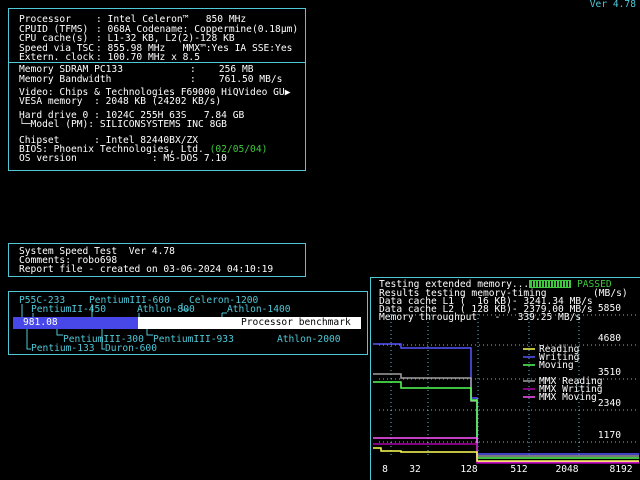  Describe the element at coordinates (620, 469) in the screenshot. I see `x-tick-label: 8192` at that location.